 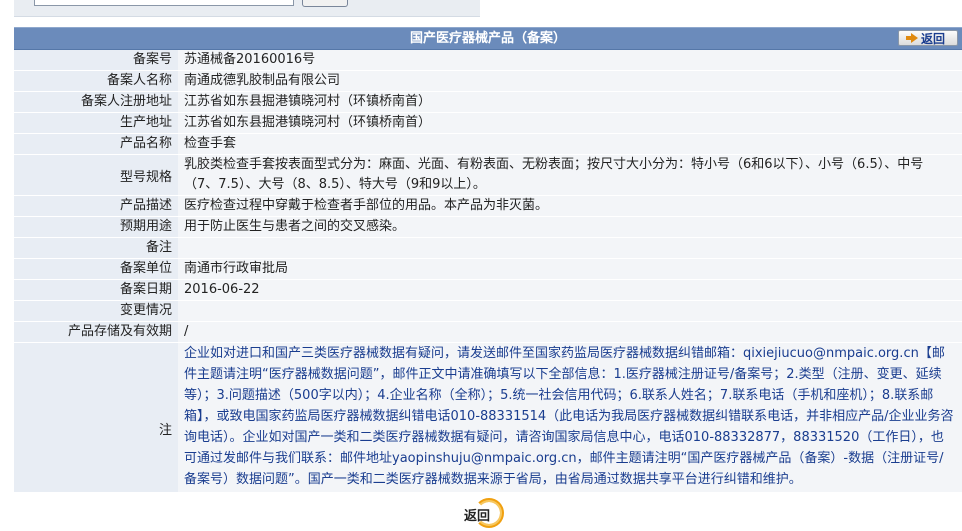 What do you see at coordinates (96, 60) in the screenshot?
I see `field-label: 备案号` at bounding box center [96, 60].